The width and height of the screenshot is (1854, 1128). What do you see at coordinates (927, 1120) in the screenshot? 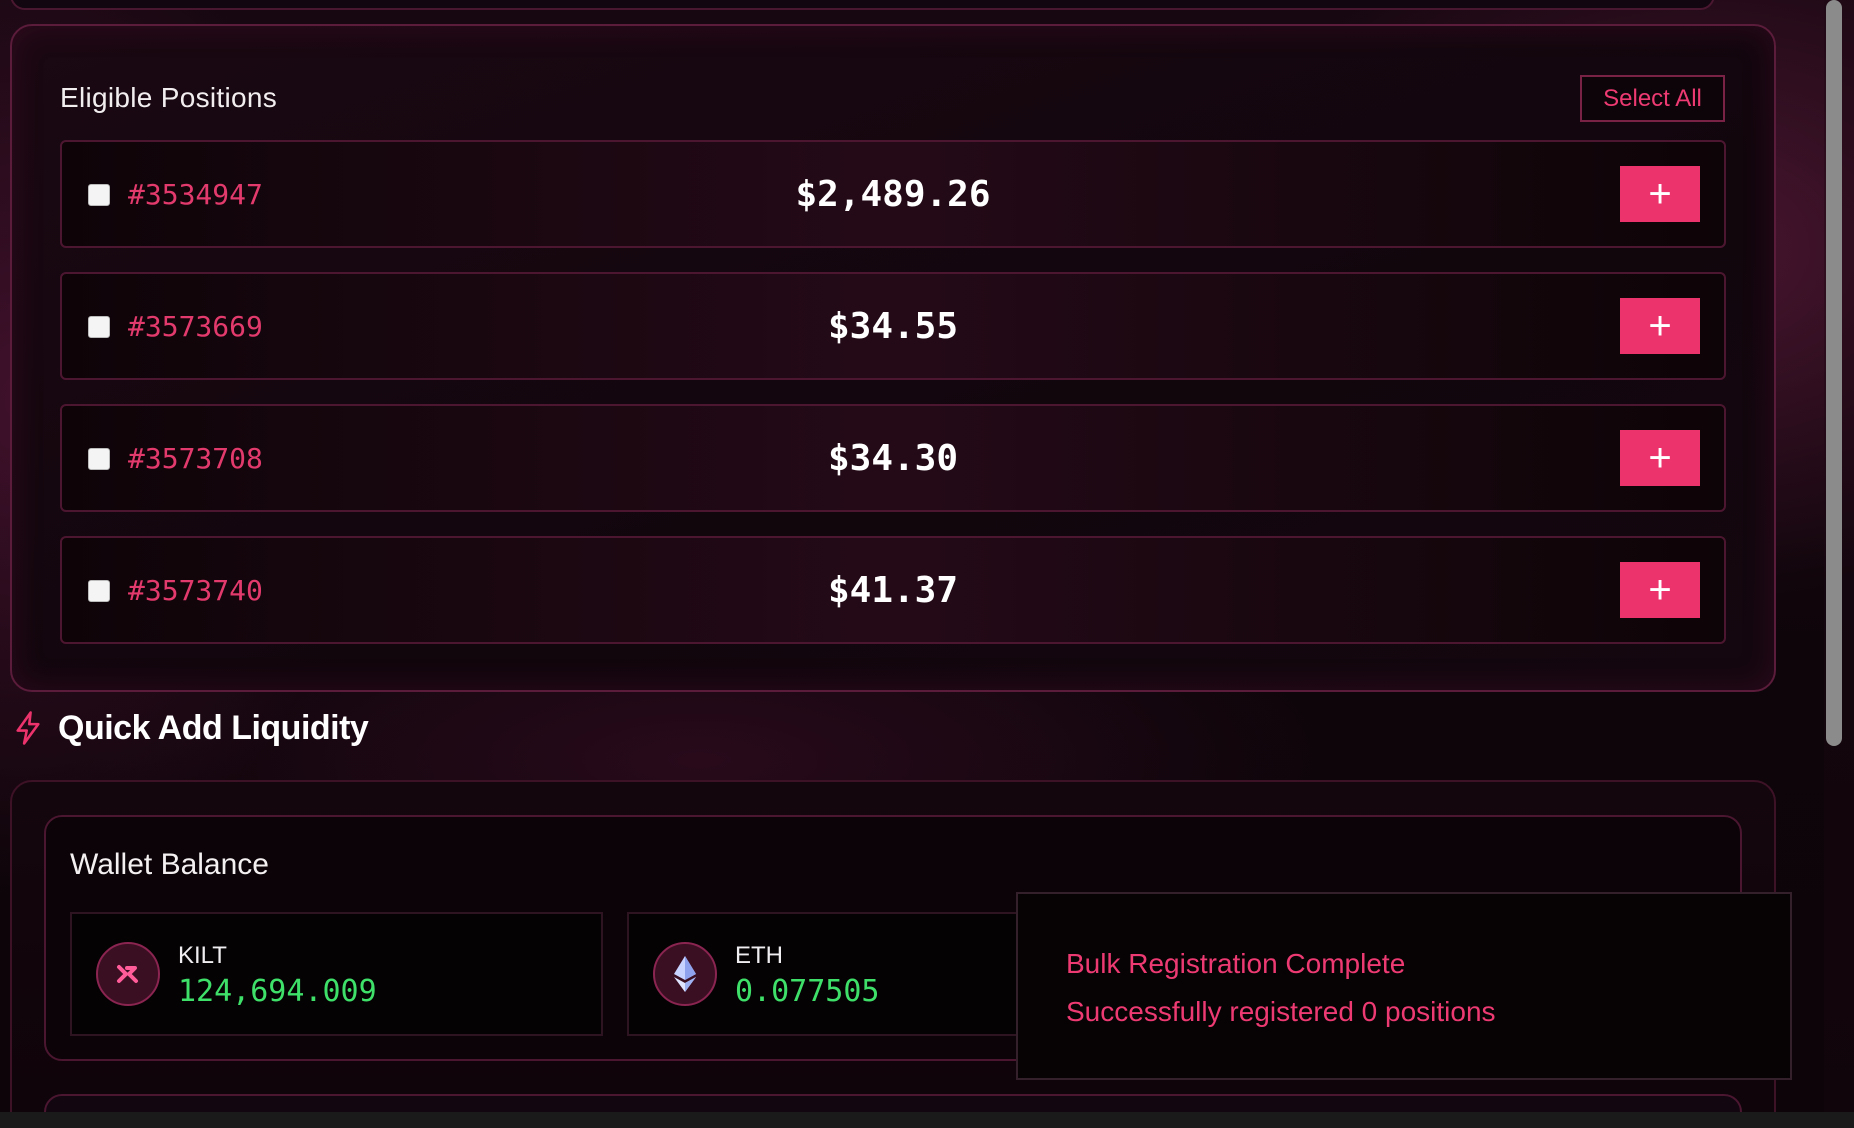
I see `window-bottom-bar` at bounding box center [927, 1120].